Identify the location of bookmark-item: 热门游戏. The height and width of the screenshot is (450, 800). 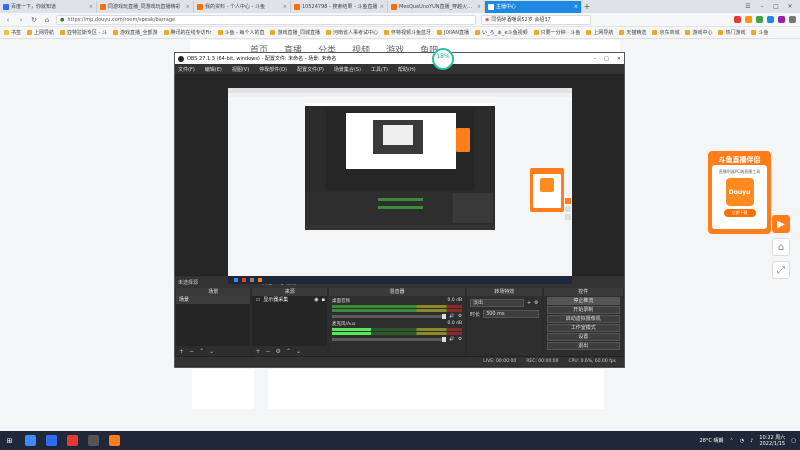
(731, 32).